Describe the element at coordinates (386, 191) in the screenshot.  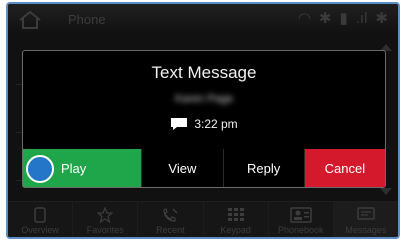
I see `scroll-down-icon` at that location.